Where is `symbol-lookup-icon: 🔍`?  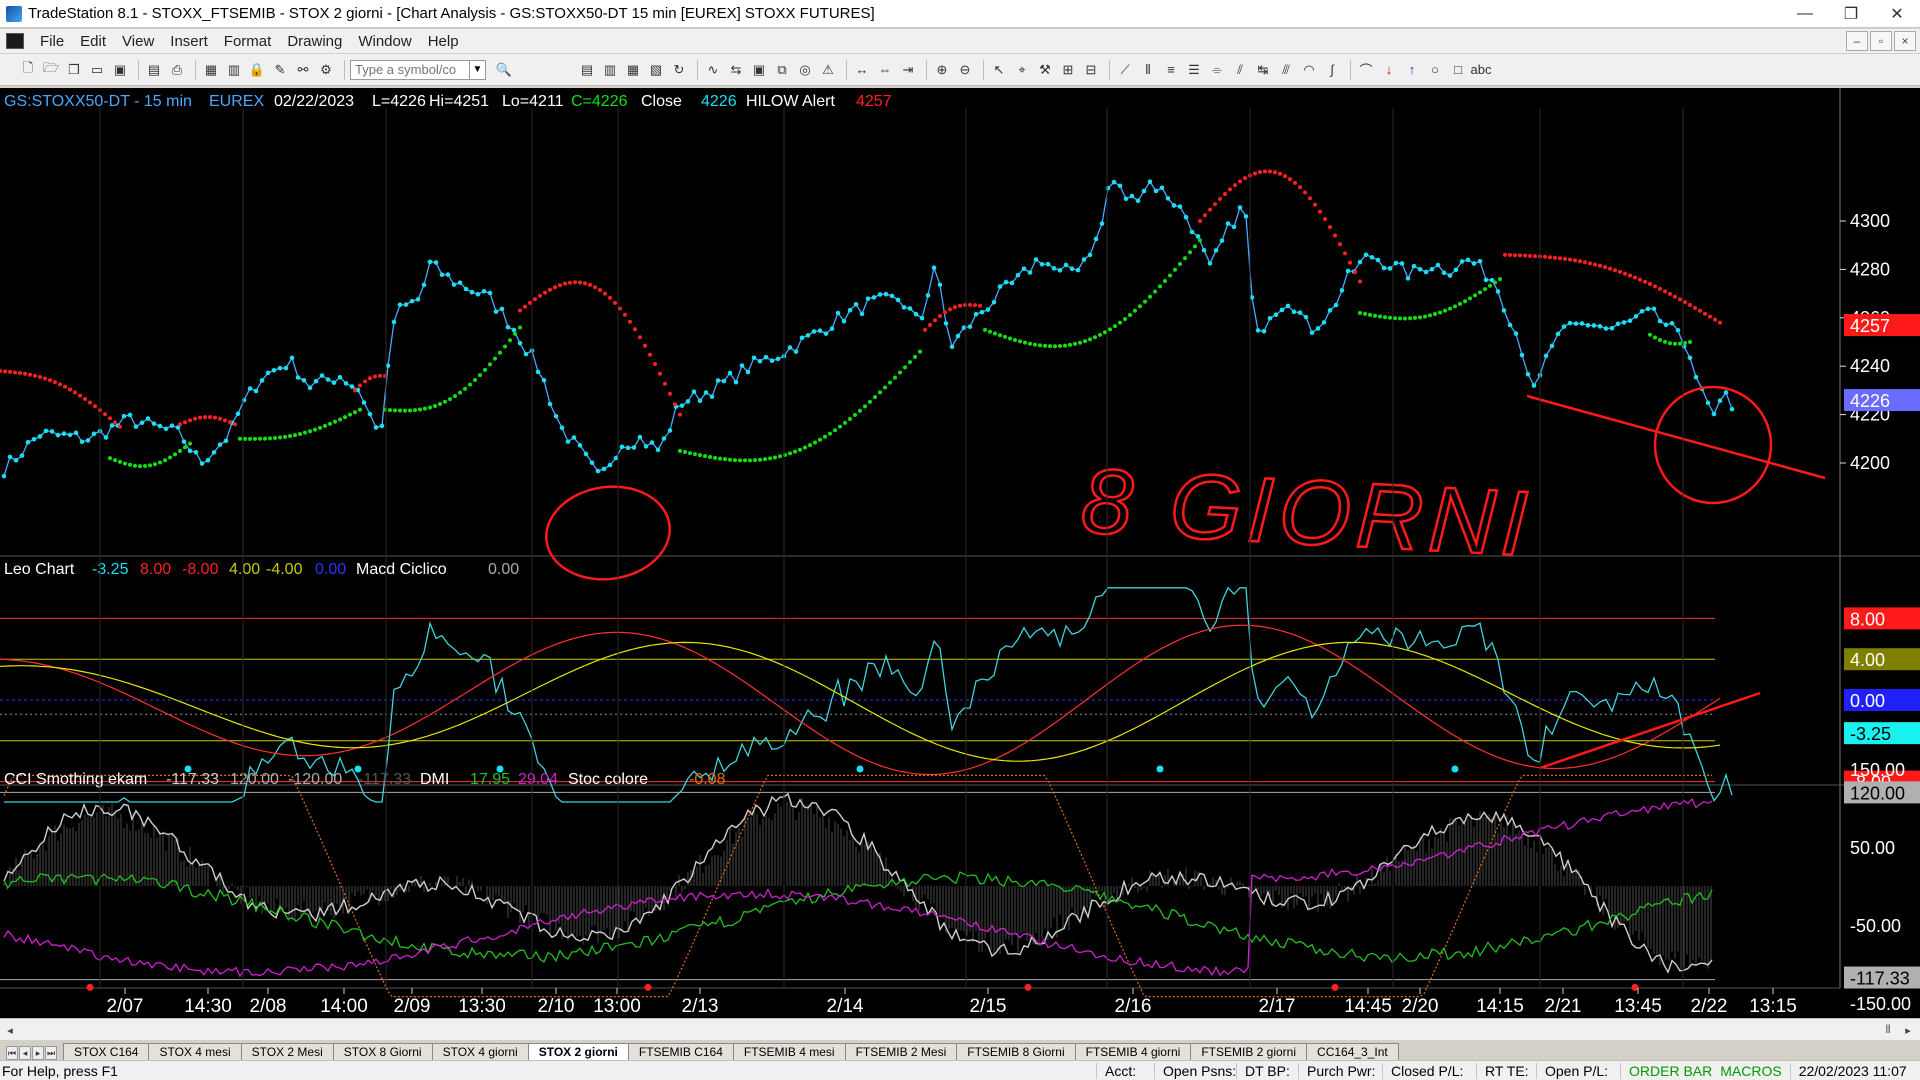 symbol-lookup-icon: 🔍 is located at coordinates (504, 70).